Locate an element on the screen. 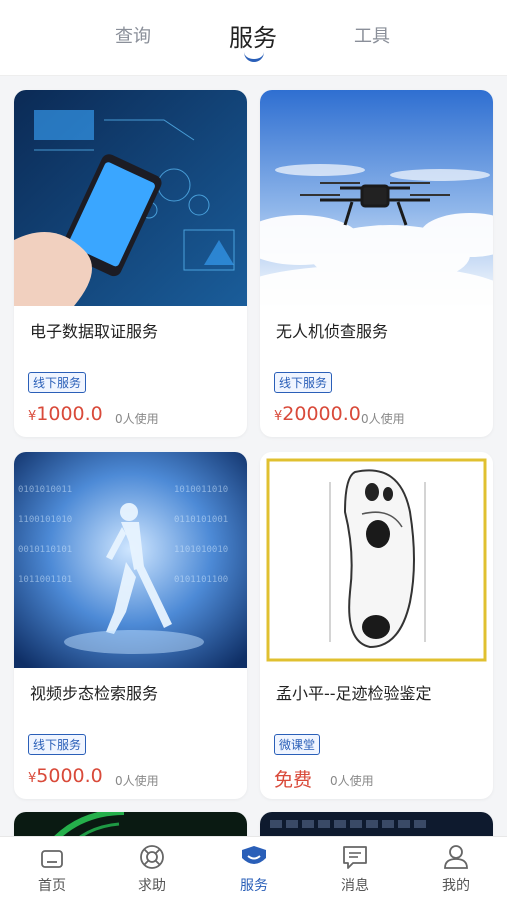 Image resolution: width=507 pixels, height=900 pixels. card-image-phone-data is located at coordinates (130, 198).